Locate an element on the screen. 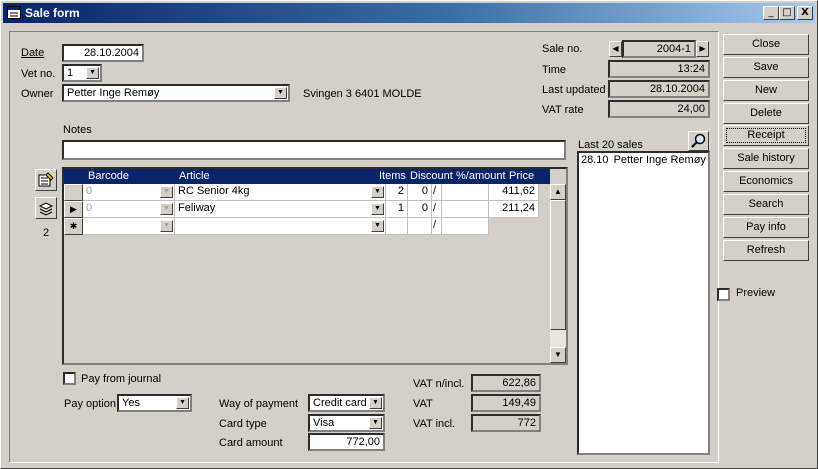  form-icon is located at coordinates (14, 12).